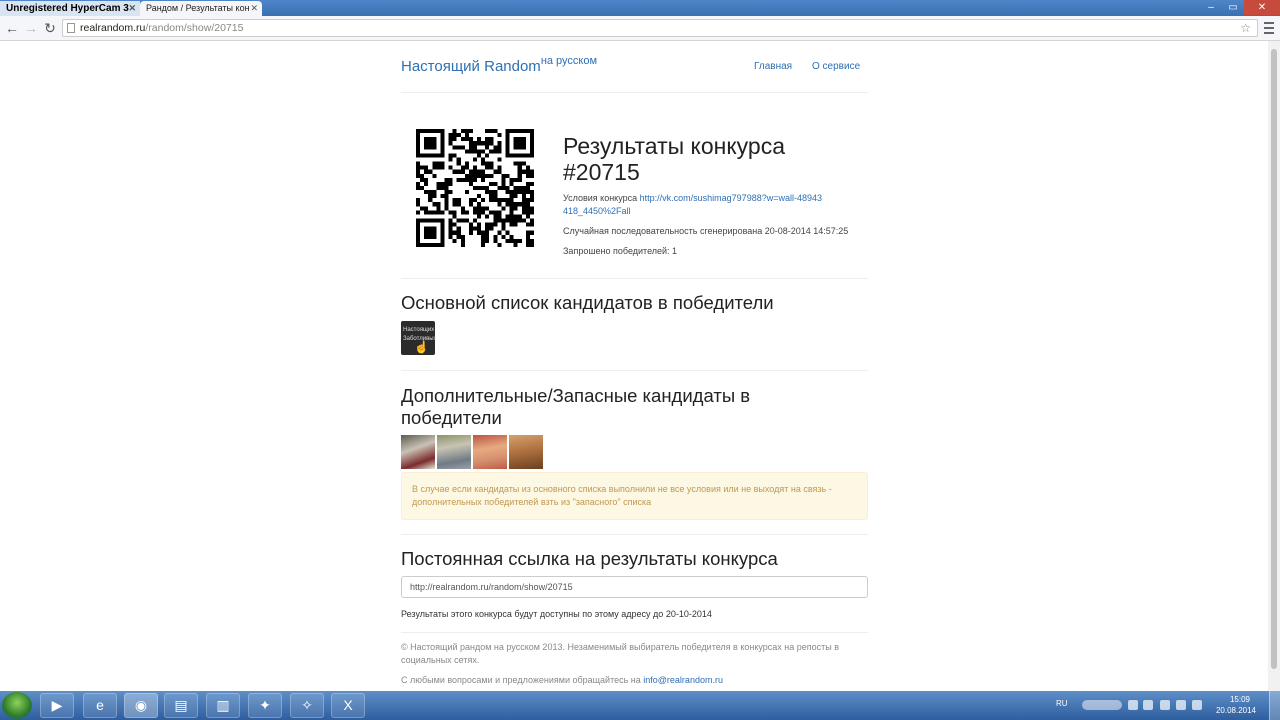 The image size is (1280, 720). Describe the element at coordinates (589, 558) in the screenshot. I see `permalink-heading: Постоянная ссылка на результаты конкурса` at that location.